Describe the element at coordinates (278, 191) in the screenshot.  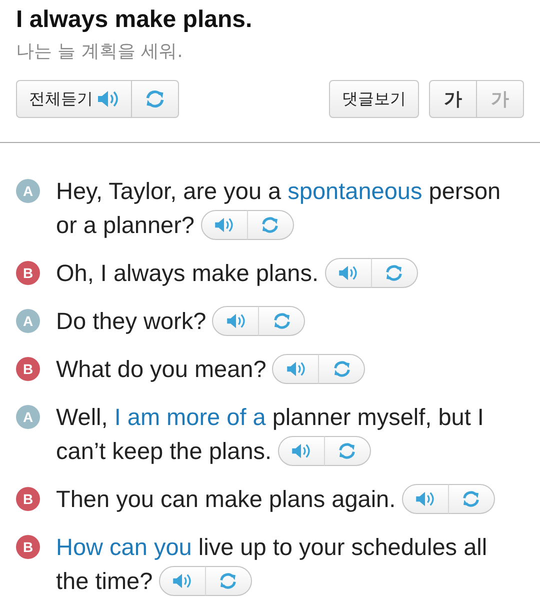
I see `dialogue-text: Hey, Taylor, are you a spontaneous person` at that location.